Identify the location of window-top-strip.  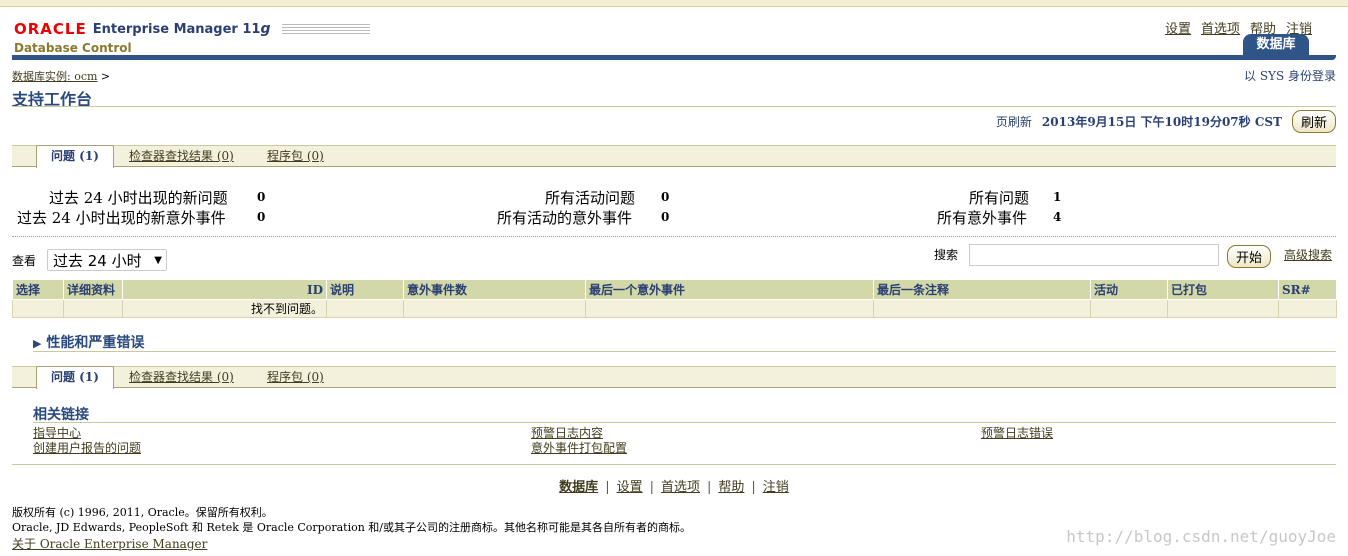
(674, 3).